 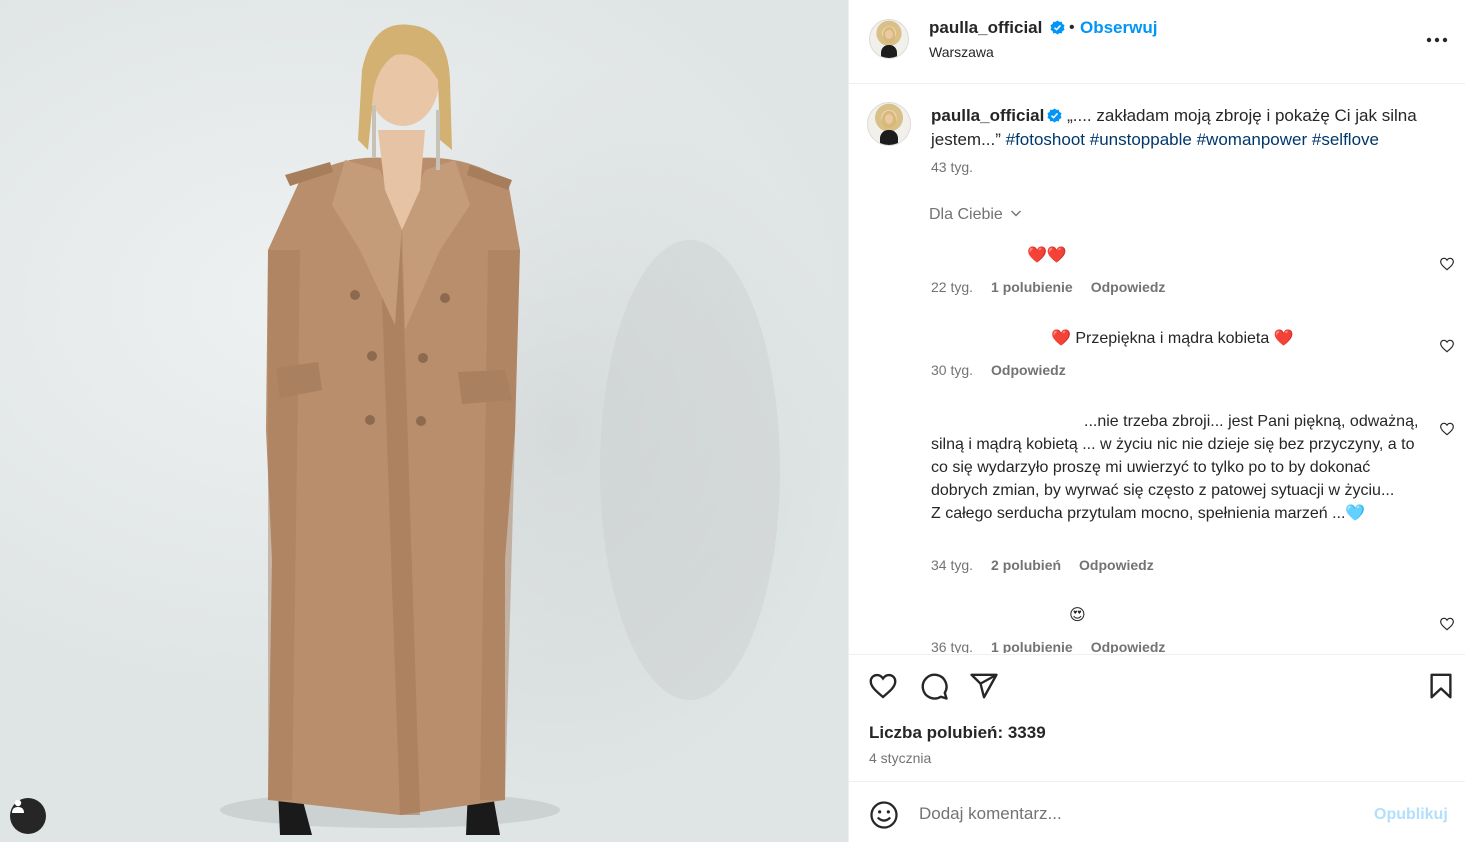 I want to click on comment-text: ❤️❤️, so click(x=1047, y=255).